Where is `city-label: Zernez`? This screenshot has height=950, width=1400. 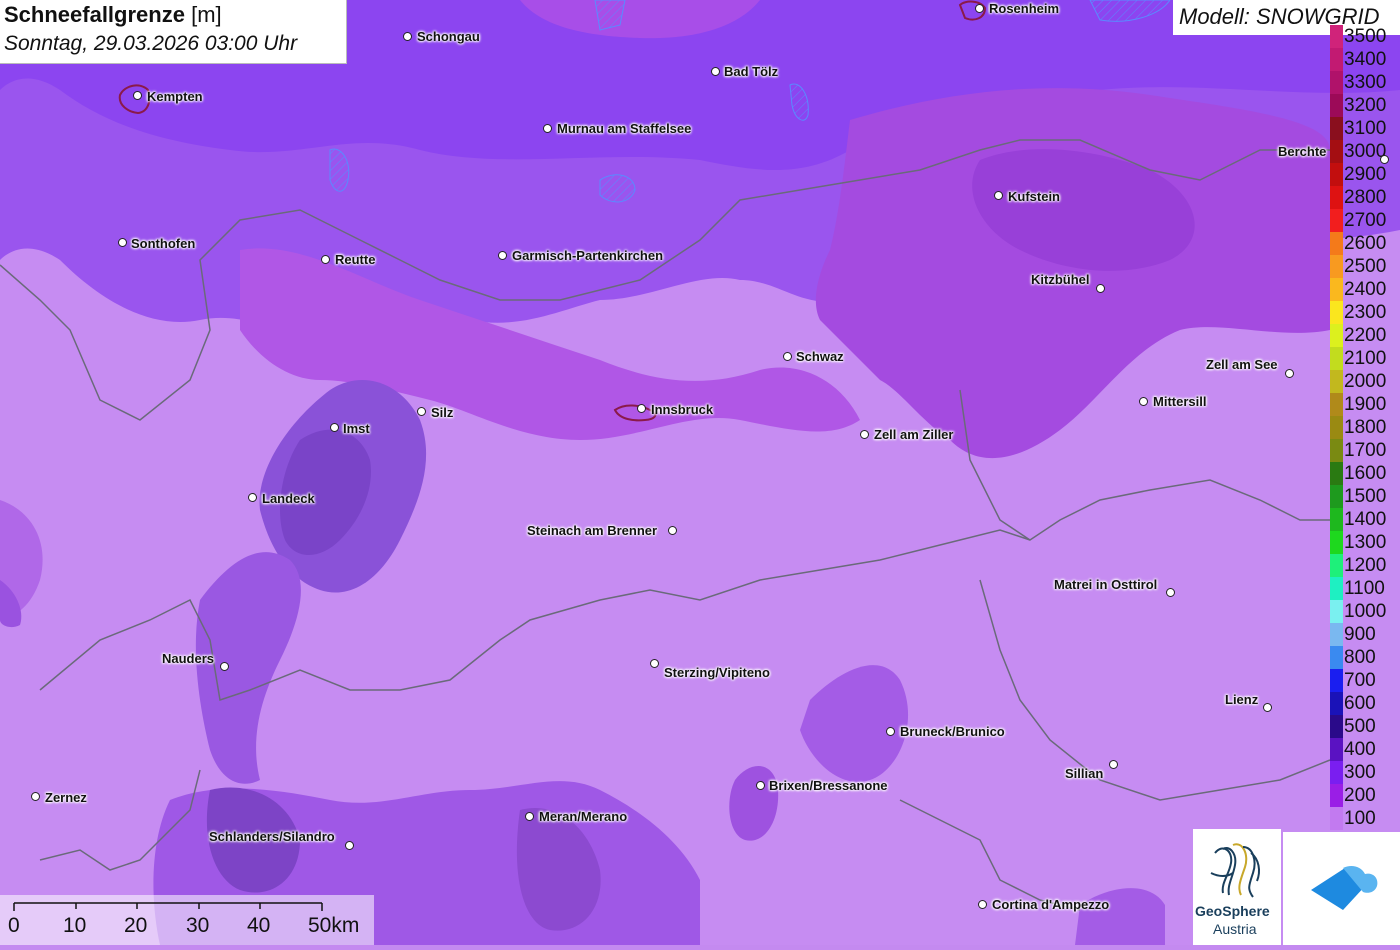 city-label: Zernez is located at coordinates (66, 797).